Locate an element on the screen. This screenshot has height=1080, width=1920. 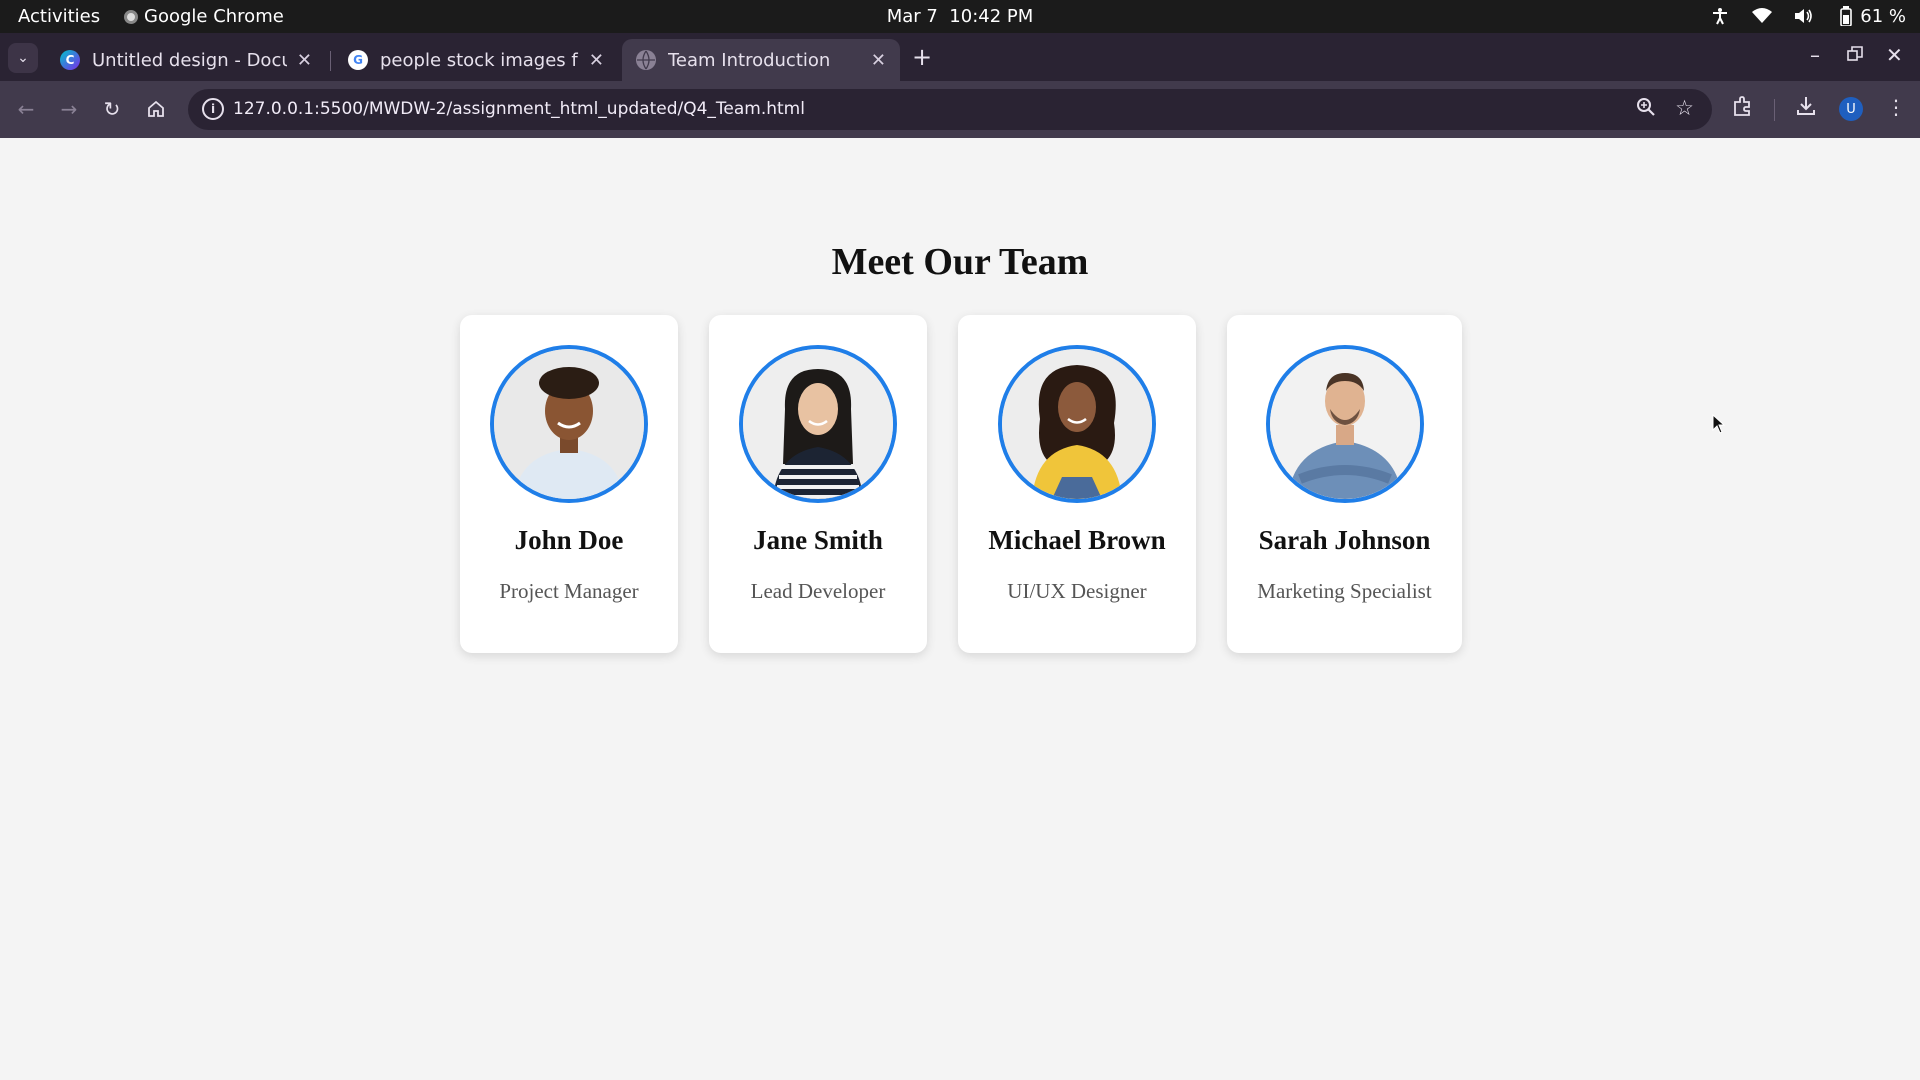
tab-search-button: ⌄ is located at coordinates (23, 58).